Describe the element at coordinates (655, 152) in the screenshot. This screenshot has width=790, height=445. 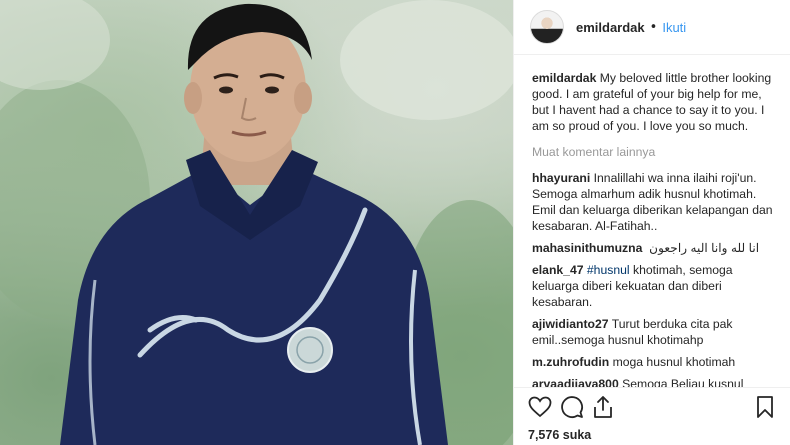
I see `load-more-comments-button: Muat komentar lainnya` at that location.